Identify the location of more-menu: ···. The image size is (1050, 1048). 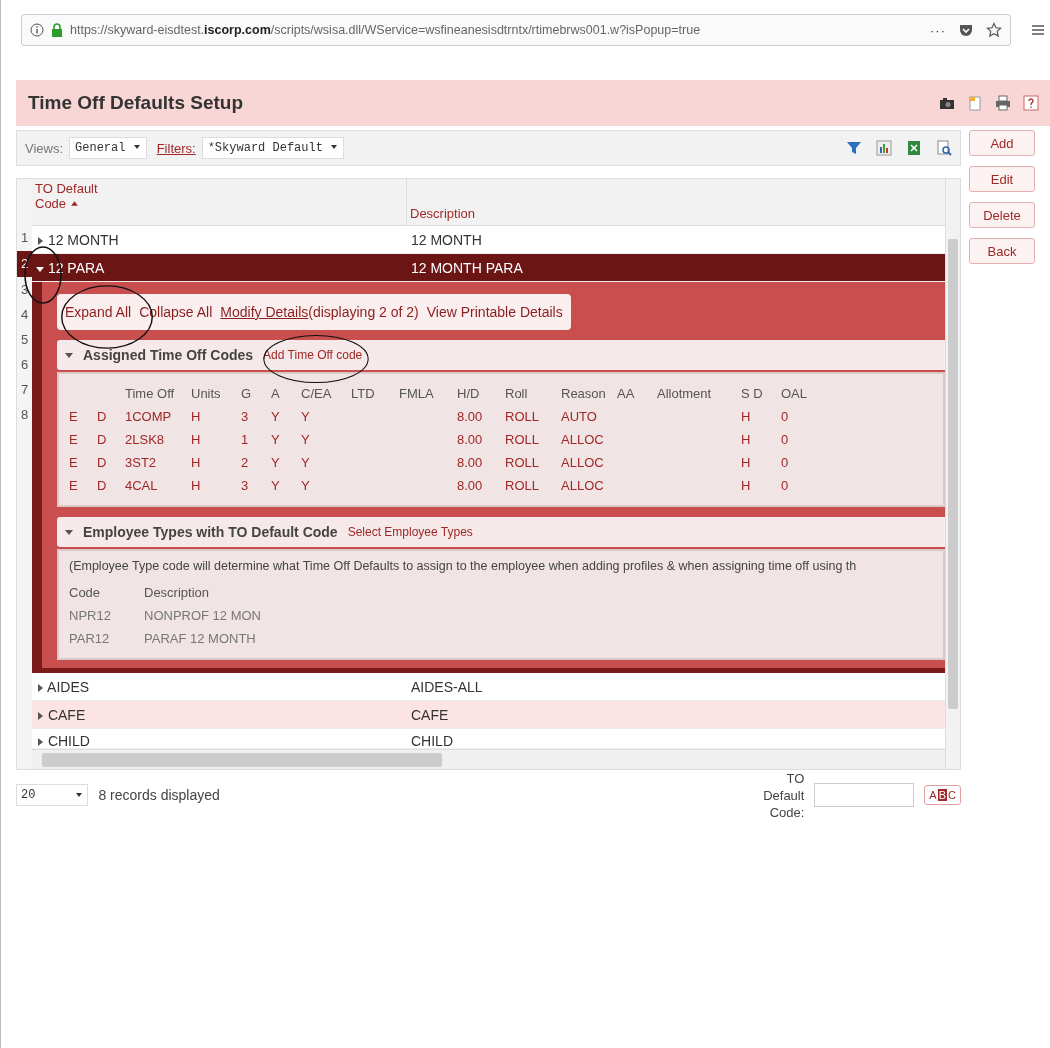
(938, 30).